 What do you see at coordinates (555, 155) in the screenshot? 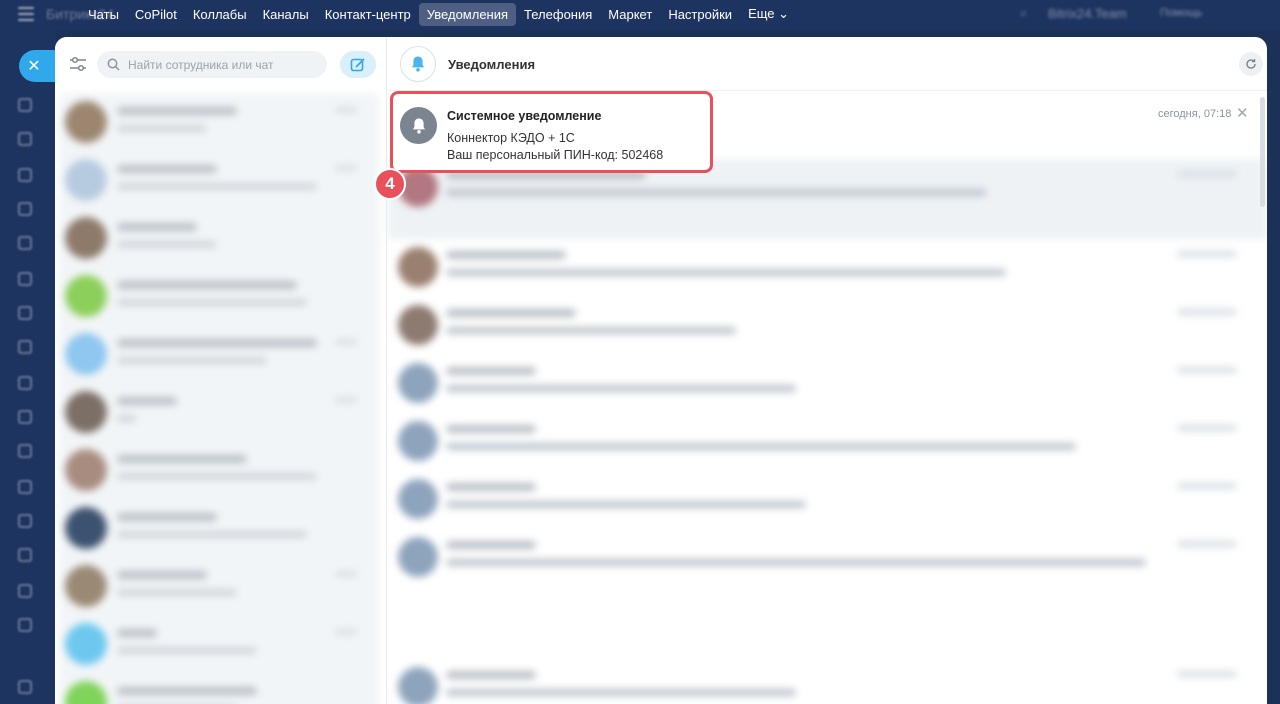
I see `notification-text-line-2: Ваш персональный ПИН-код: 502468` at bounding box center [555, 155].